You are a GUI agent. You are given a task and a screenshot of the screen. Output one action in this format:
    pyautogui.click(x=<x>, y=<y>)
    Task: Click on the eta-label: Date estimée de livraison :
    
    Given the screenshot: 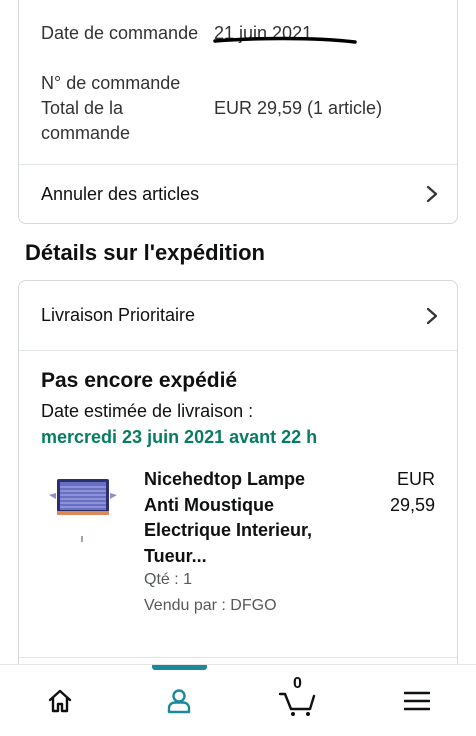 What is the action you would take?
    pyautogui.click(x=147, y=411)
    